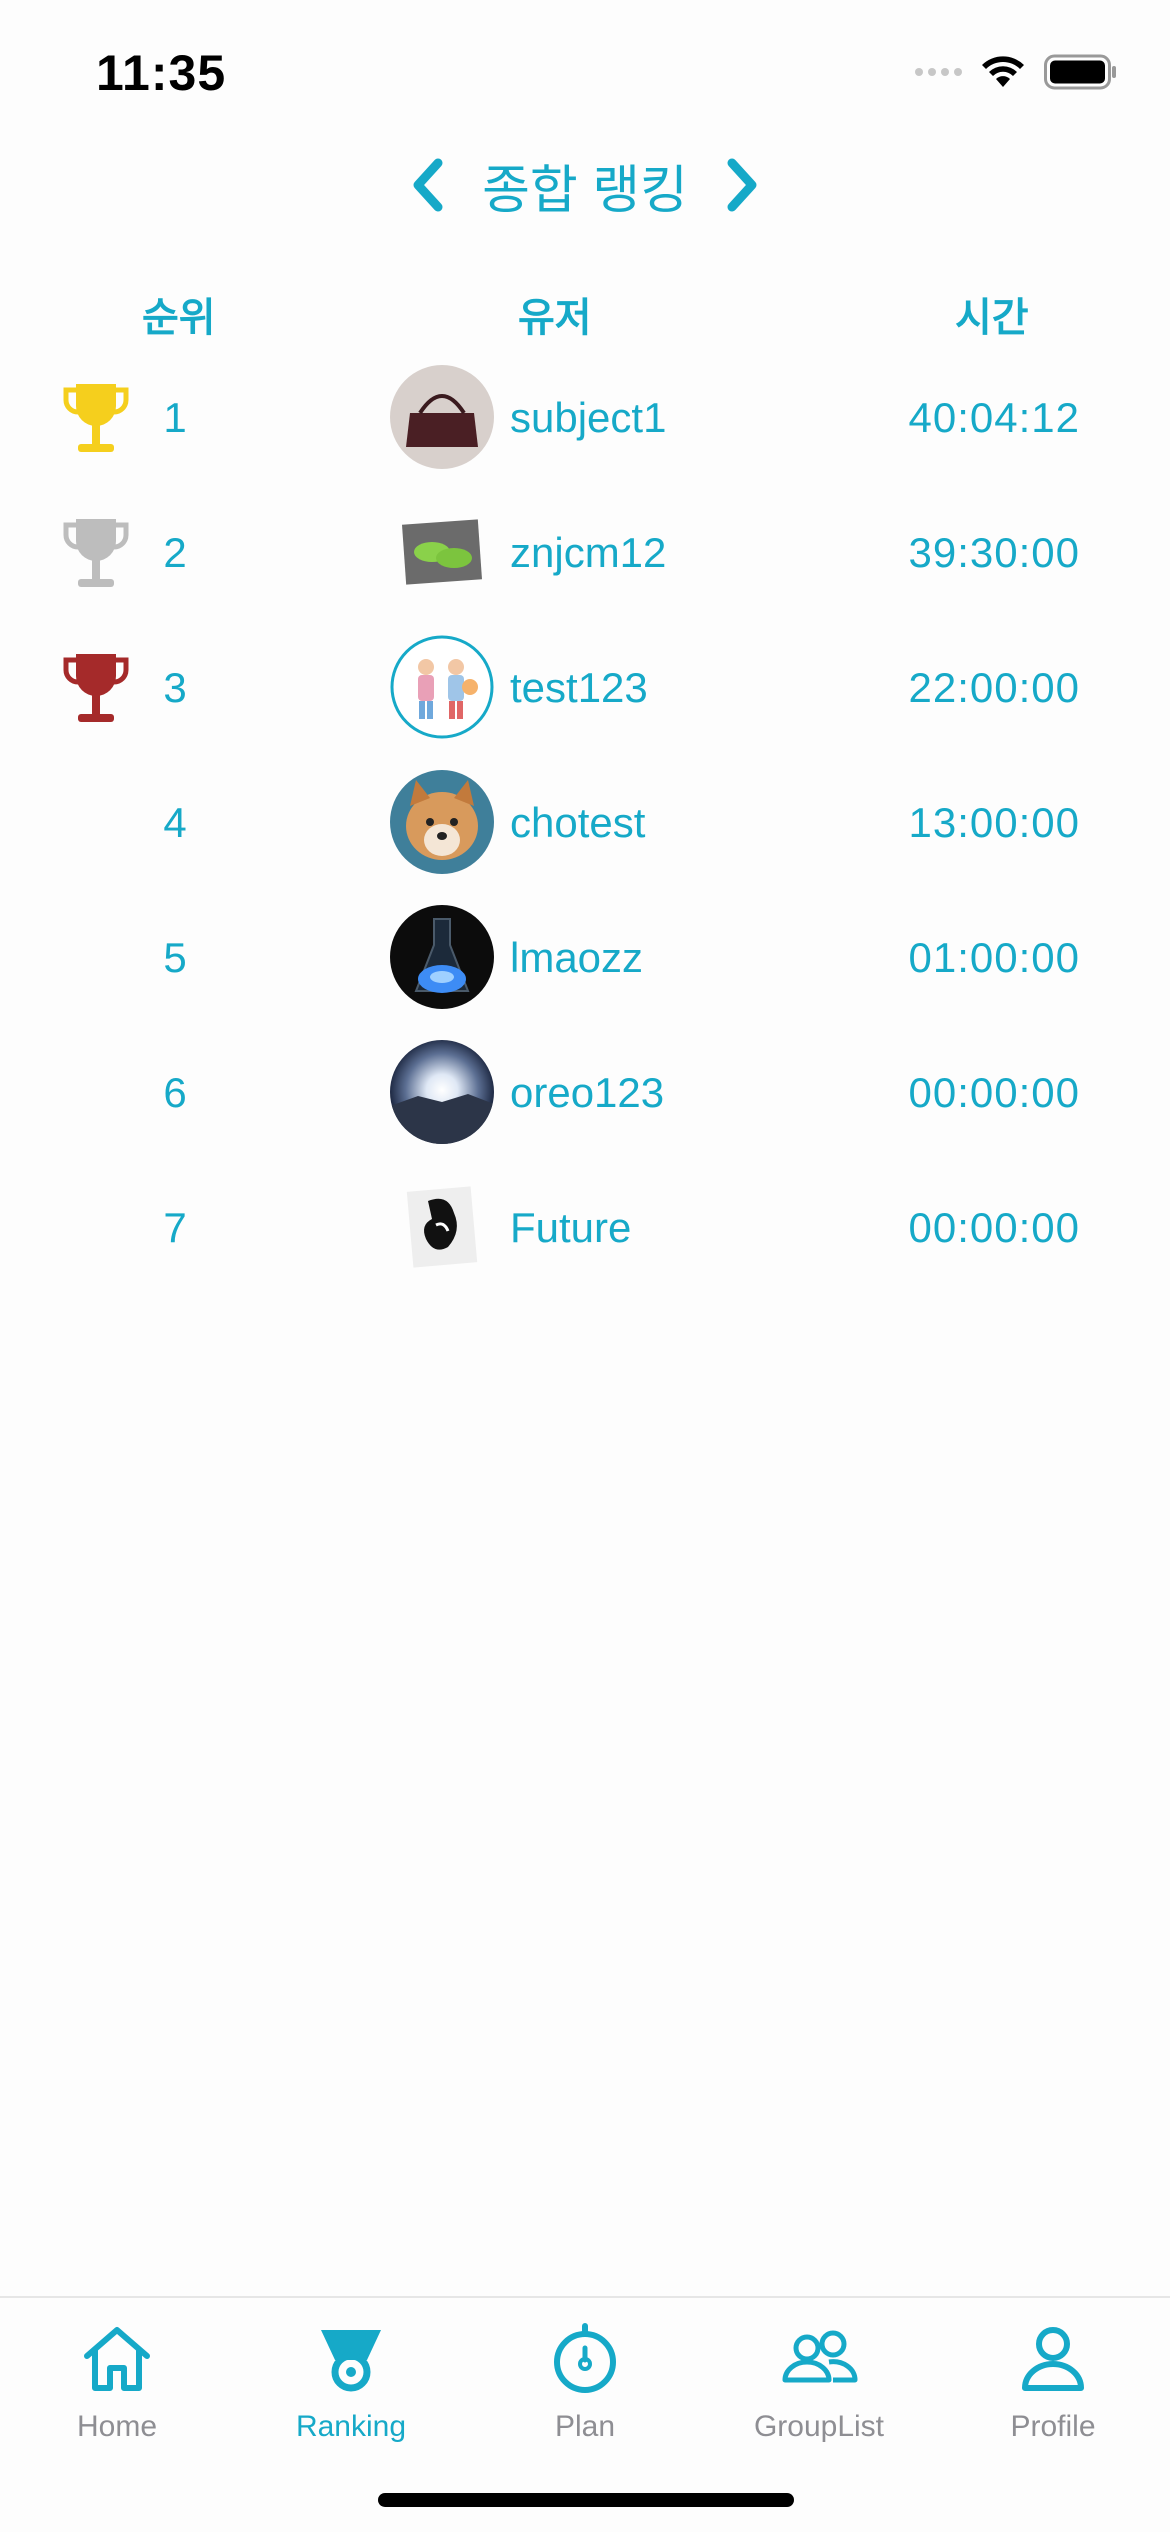 Image resolution: width=1170 pixels, height=2532 pixels. Describe the element at coordinates (820, 2356) in the screenshot. I see `group-icon` at that location.